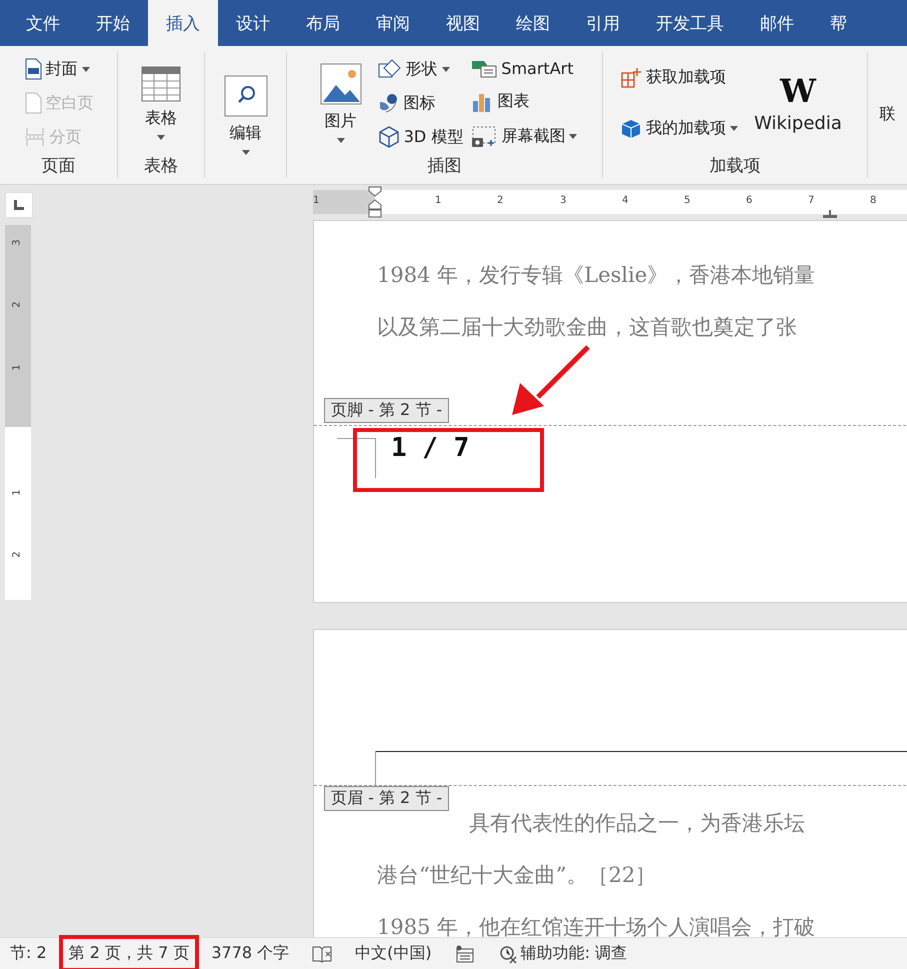 The width and height of the screenshot is (907, 969). Describe the element at coordinates (596, 275) in the screenshot. I see `body-text-line: 1984 年，发行专辑《Leslie》，香港本地销量` at that location.